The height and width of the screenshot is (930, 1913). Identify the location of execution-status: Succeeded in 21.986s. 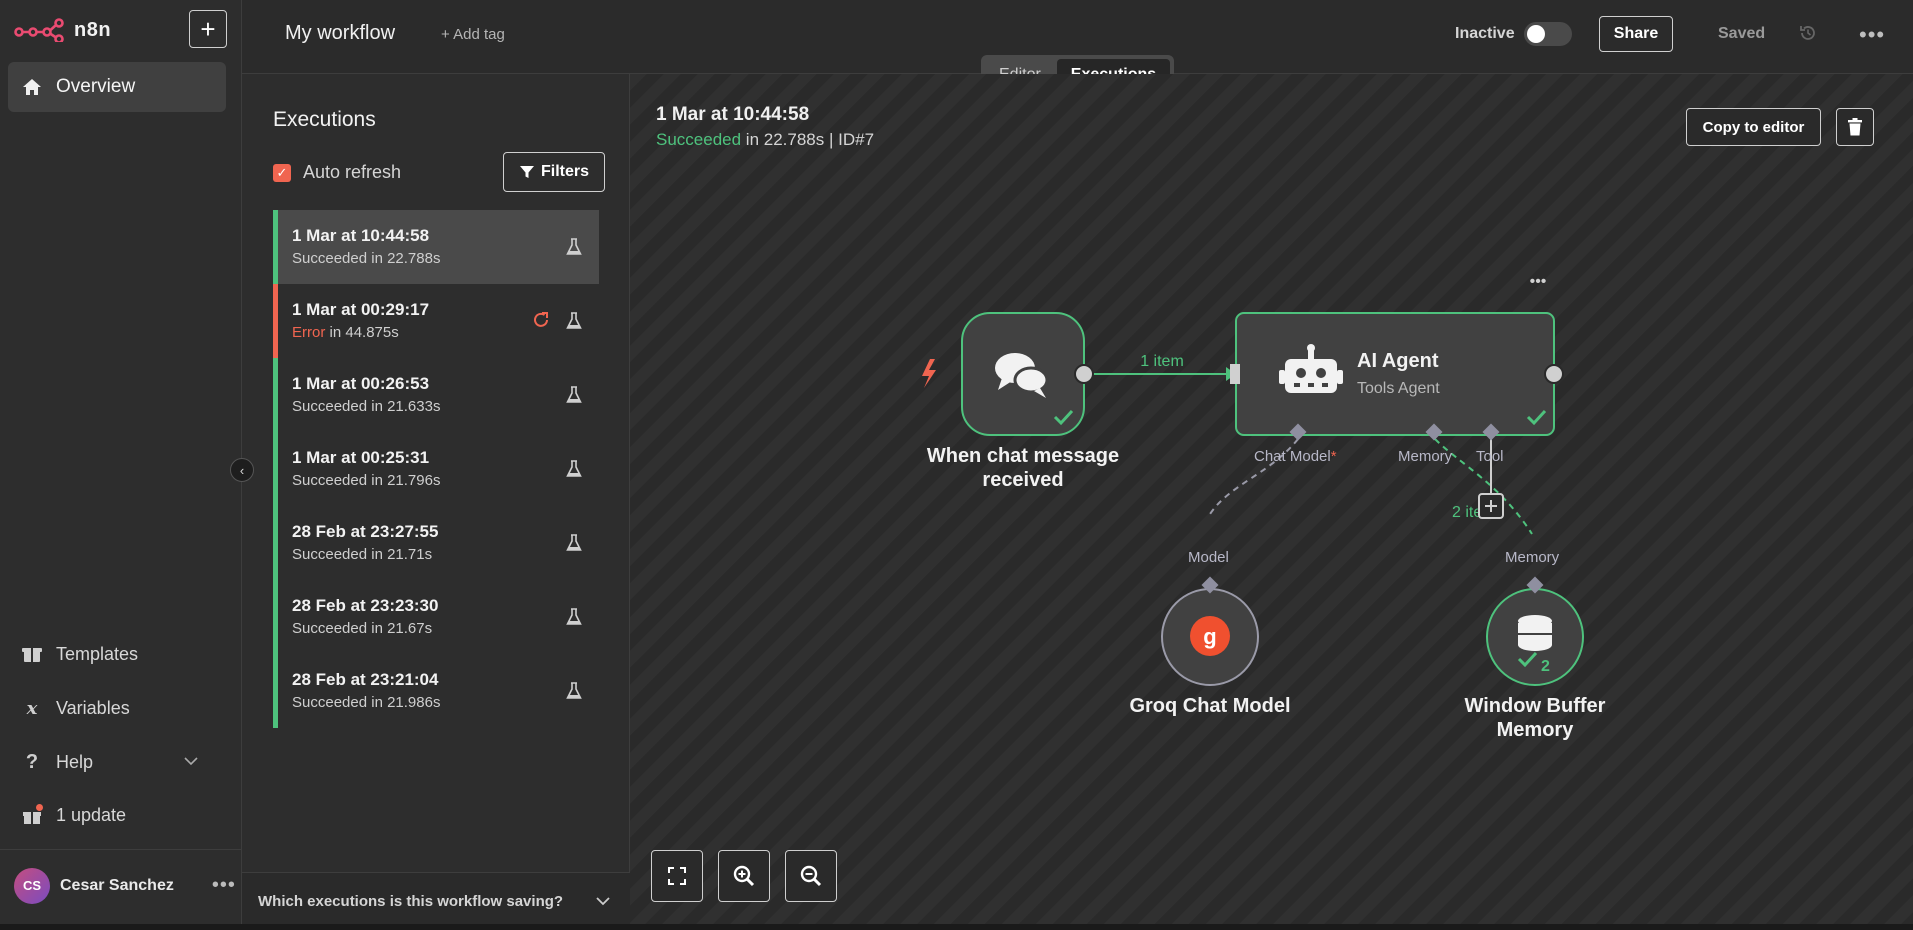
(366, 702).